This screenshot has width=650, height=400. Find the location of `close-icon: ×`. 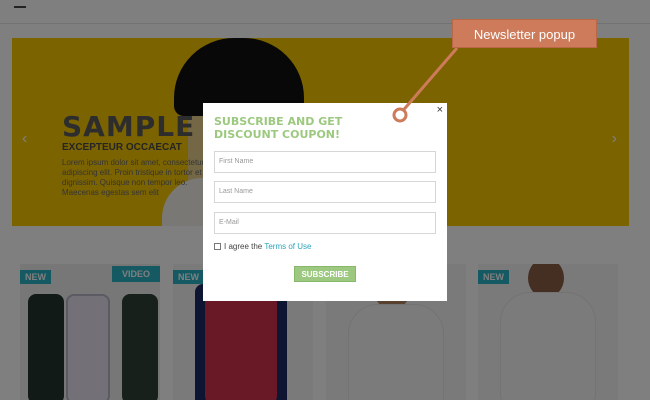

close-icon: × is located at coordinates (440, 110).